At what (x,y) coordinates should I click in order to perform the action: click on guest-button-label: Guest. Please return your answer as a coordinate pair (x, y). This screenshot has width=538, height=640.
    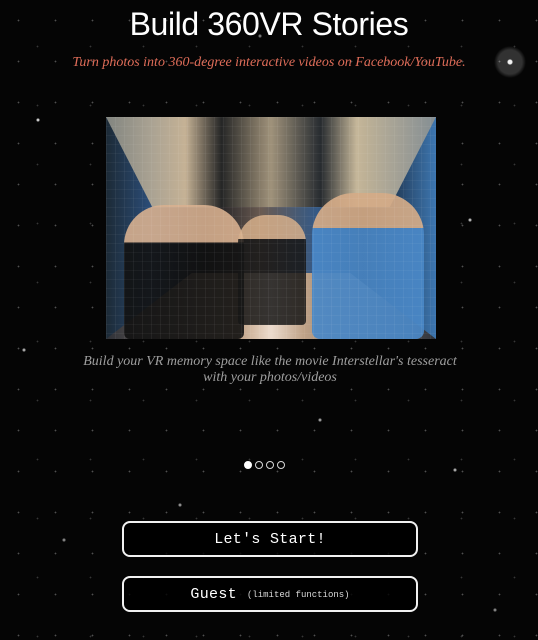
    Looking at the image, I should click on (213, 594).